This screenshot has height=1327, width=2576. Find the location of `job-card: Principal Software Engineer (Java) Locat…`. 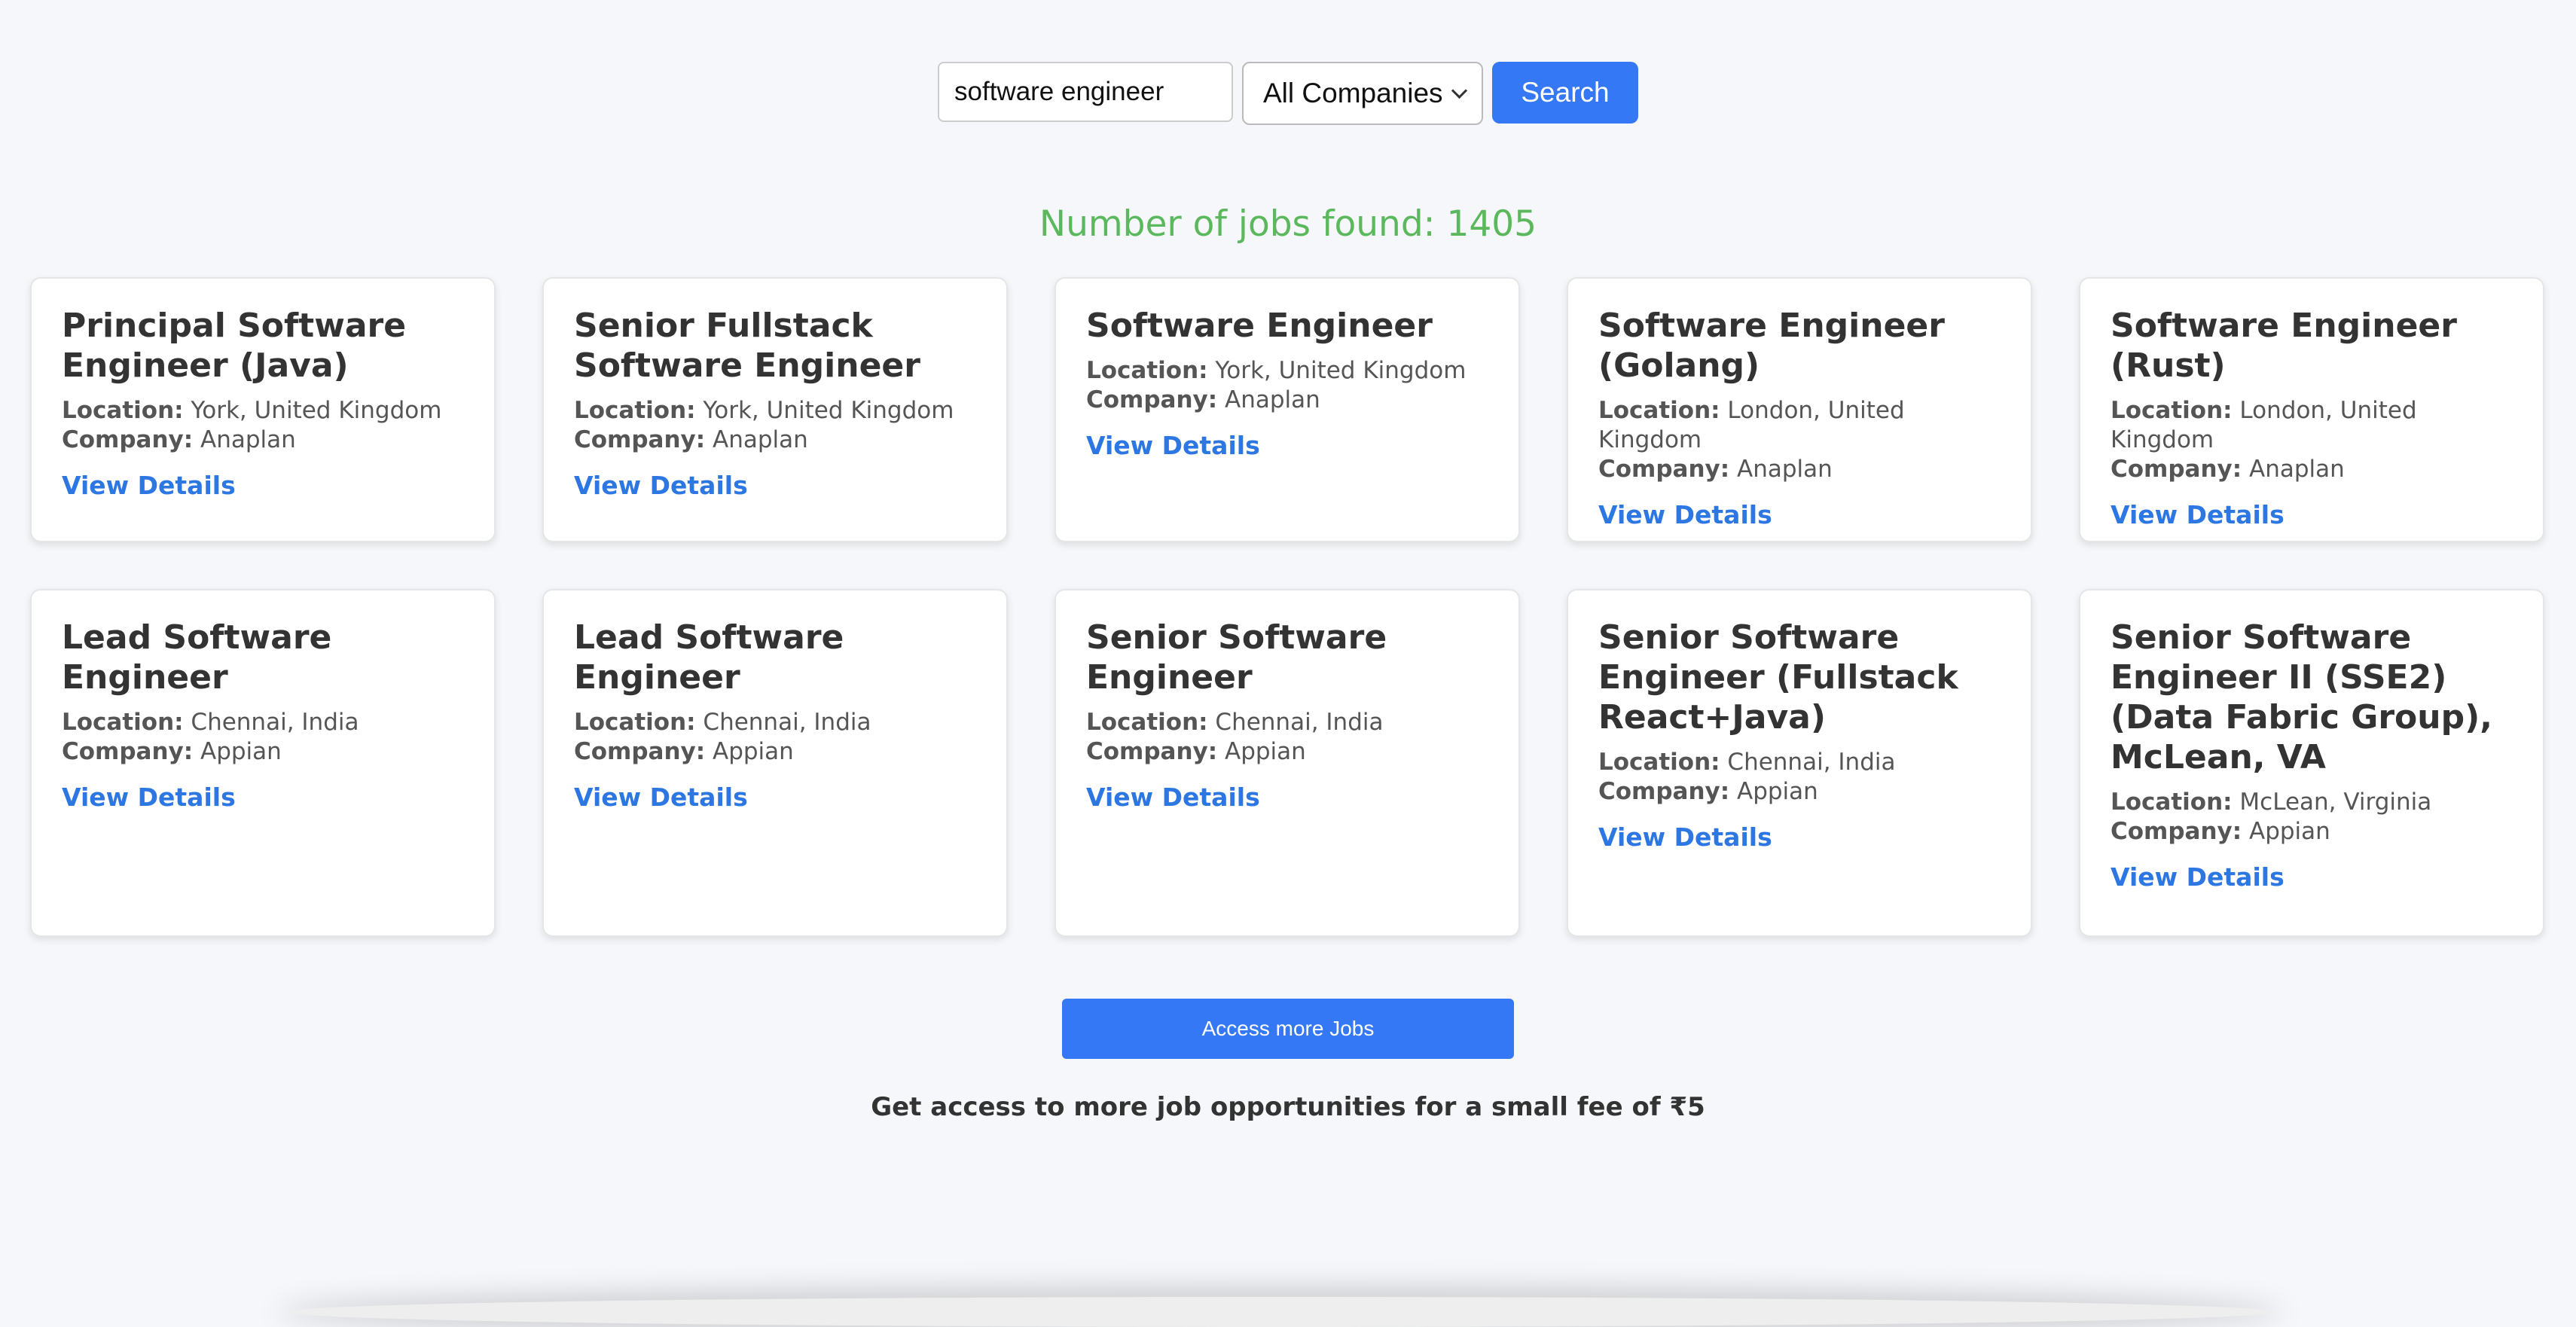

job-card: Principal Software Engineer (Java) Locat… is located at coordinates (263, 409).